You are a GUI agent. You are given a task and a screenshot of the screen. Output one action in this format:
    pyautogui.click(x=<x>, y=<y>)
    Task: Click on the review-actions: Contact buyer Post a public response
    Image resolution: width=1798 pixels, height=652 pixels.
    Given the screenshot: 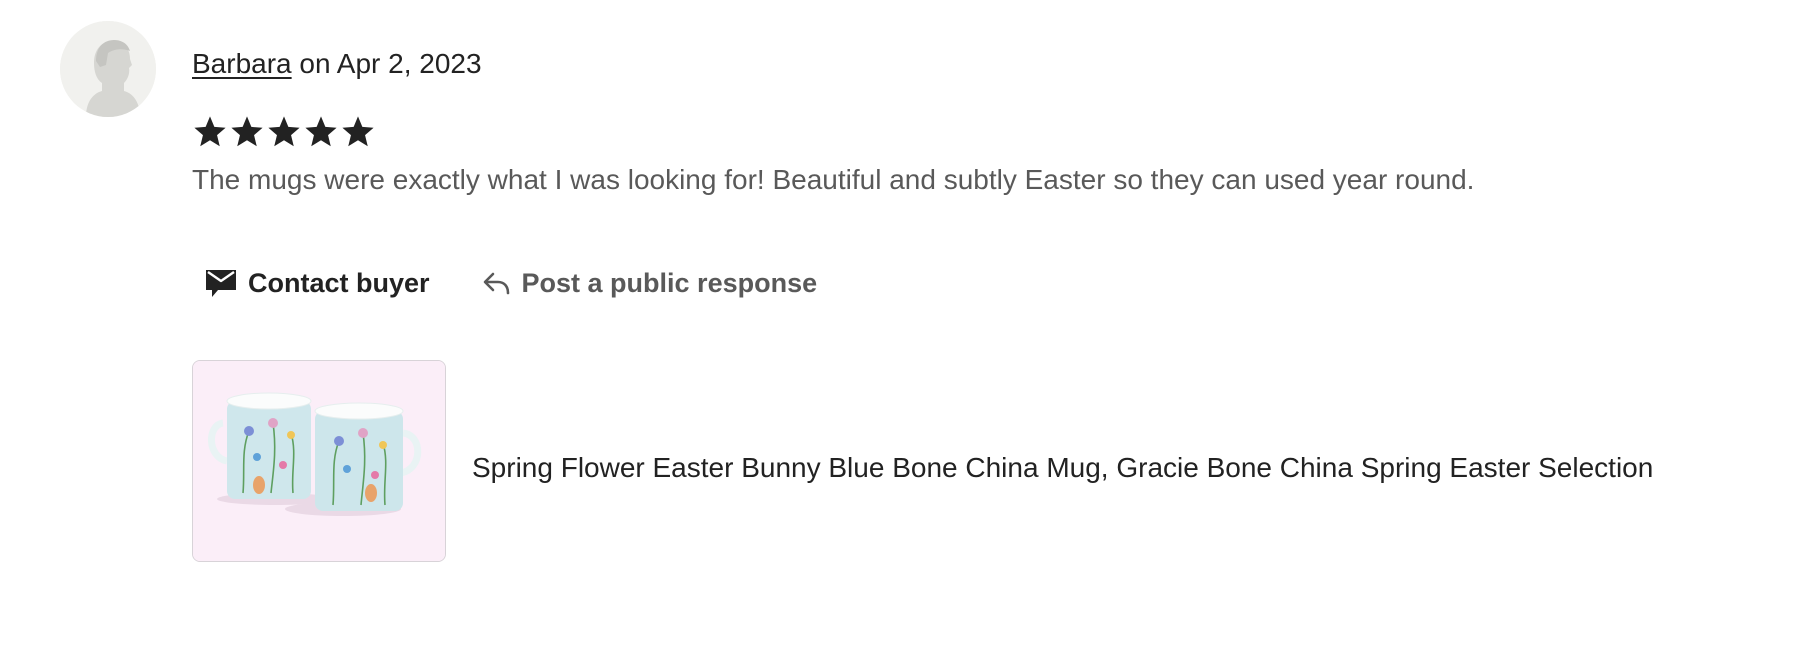 What is the action you would take?
    pyautogui.click(x=510, y=283)
    